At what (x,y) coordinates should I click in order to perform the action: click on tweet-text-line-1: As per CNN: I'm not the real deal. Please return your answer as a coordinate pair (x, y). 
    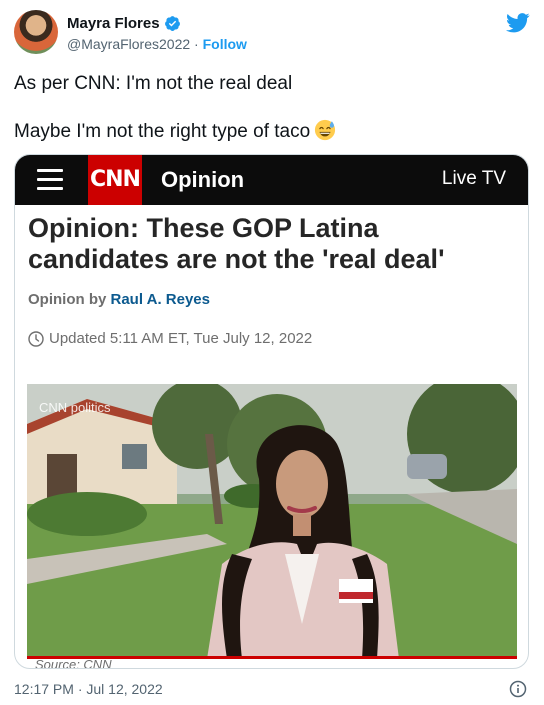
    Looking at the image, I should click on (153, 83).